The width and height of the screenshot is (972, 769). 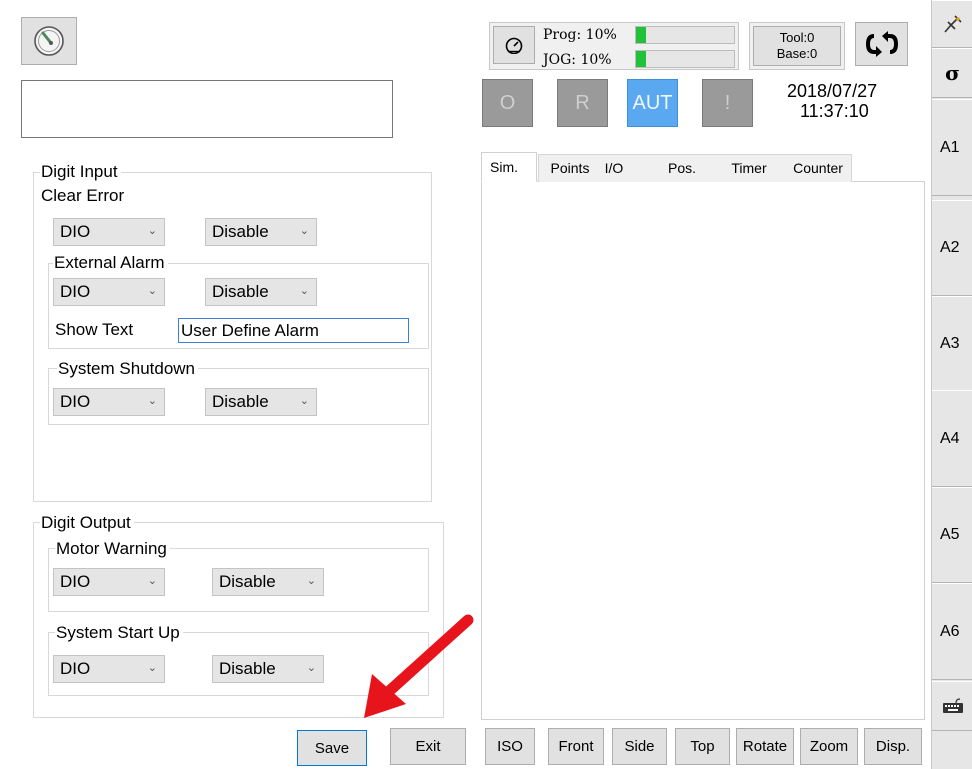 I want to click on base-label: Base:0, so click(x=797, y=53).